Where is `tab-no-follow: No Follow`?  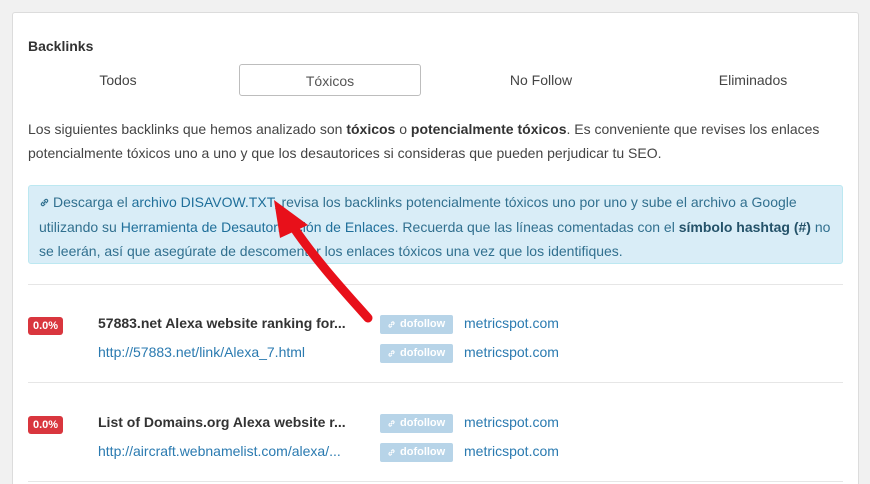
tab-no-follow: No Follow is located at coordinates (541, 80).